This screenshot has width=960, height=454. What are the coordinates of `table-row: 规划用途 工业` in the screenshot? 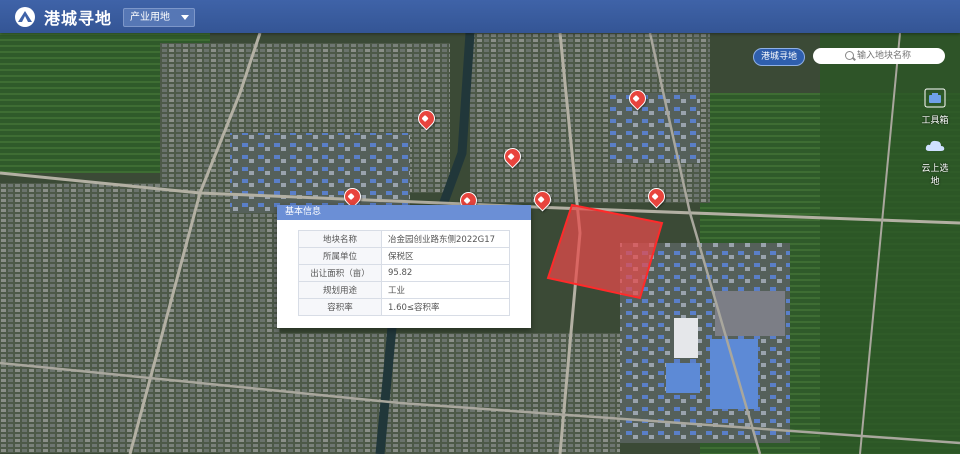 It's located at (404, 290).